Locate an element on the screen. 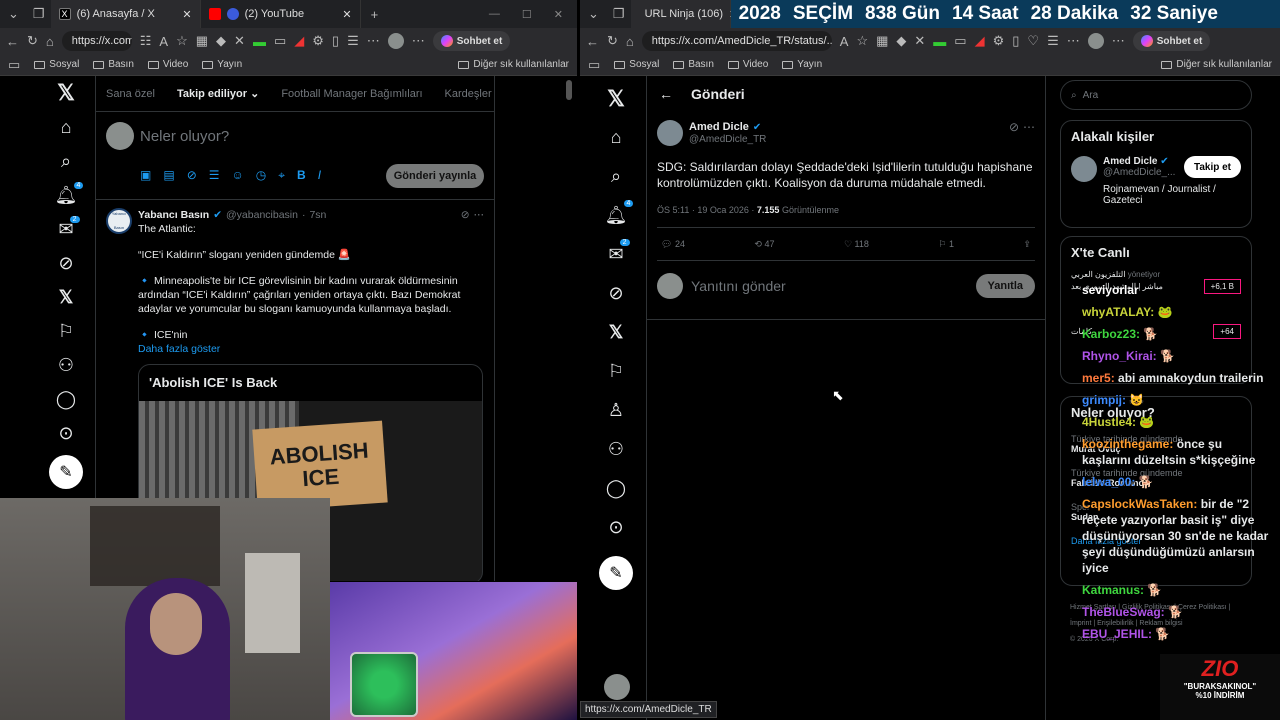 The width and height of the screenshot is (1280, 720). gif-icon: ▤ is located at coordinates (168, 175).